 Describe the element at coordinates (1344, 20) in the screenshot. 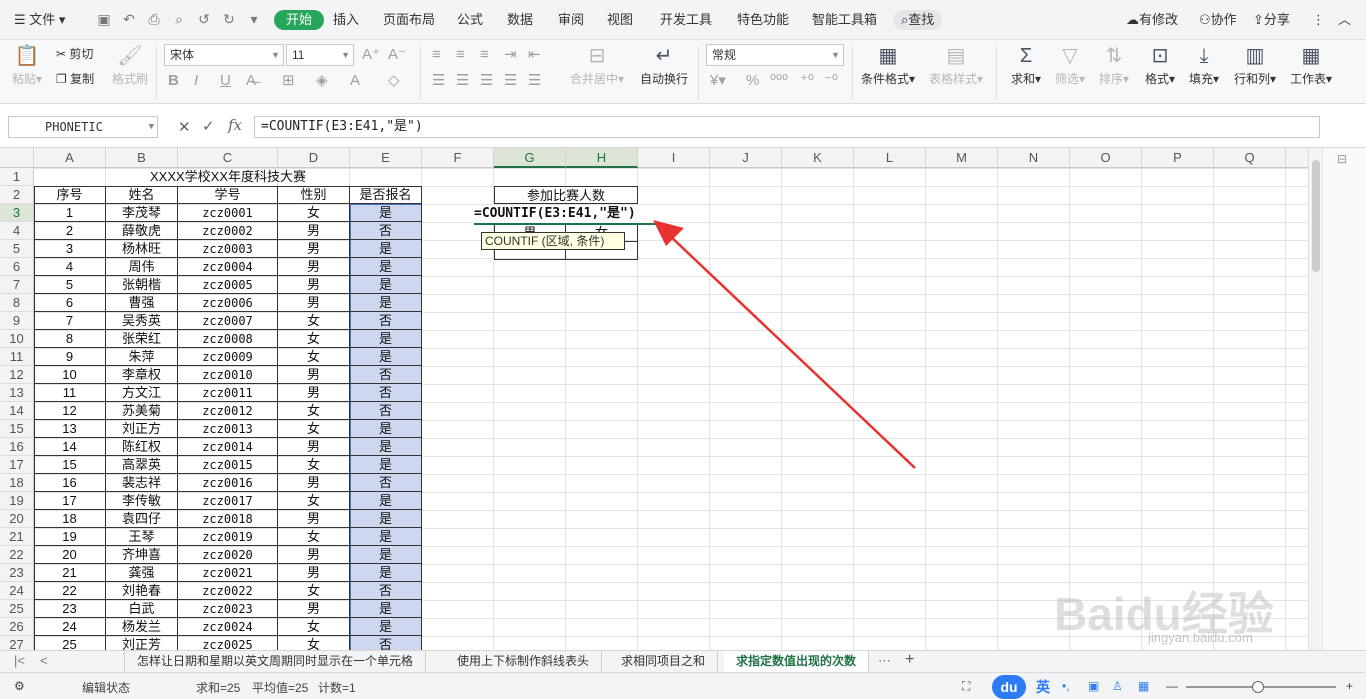

I see `collapse-ribbon-icon: ︿` at that location.